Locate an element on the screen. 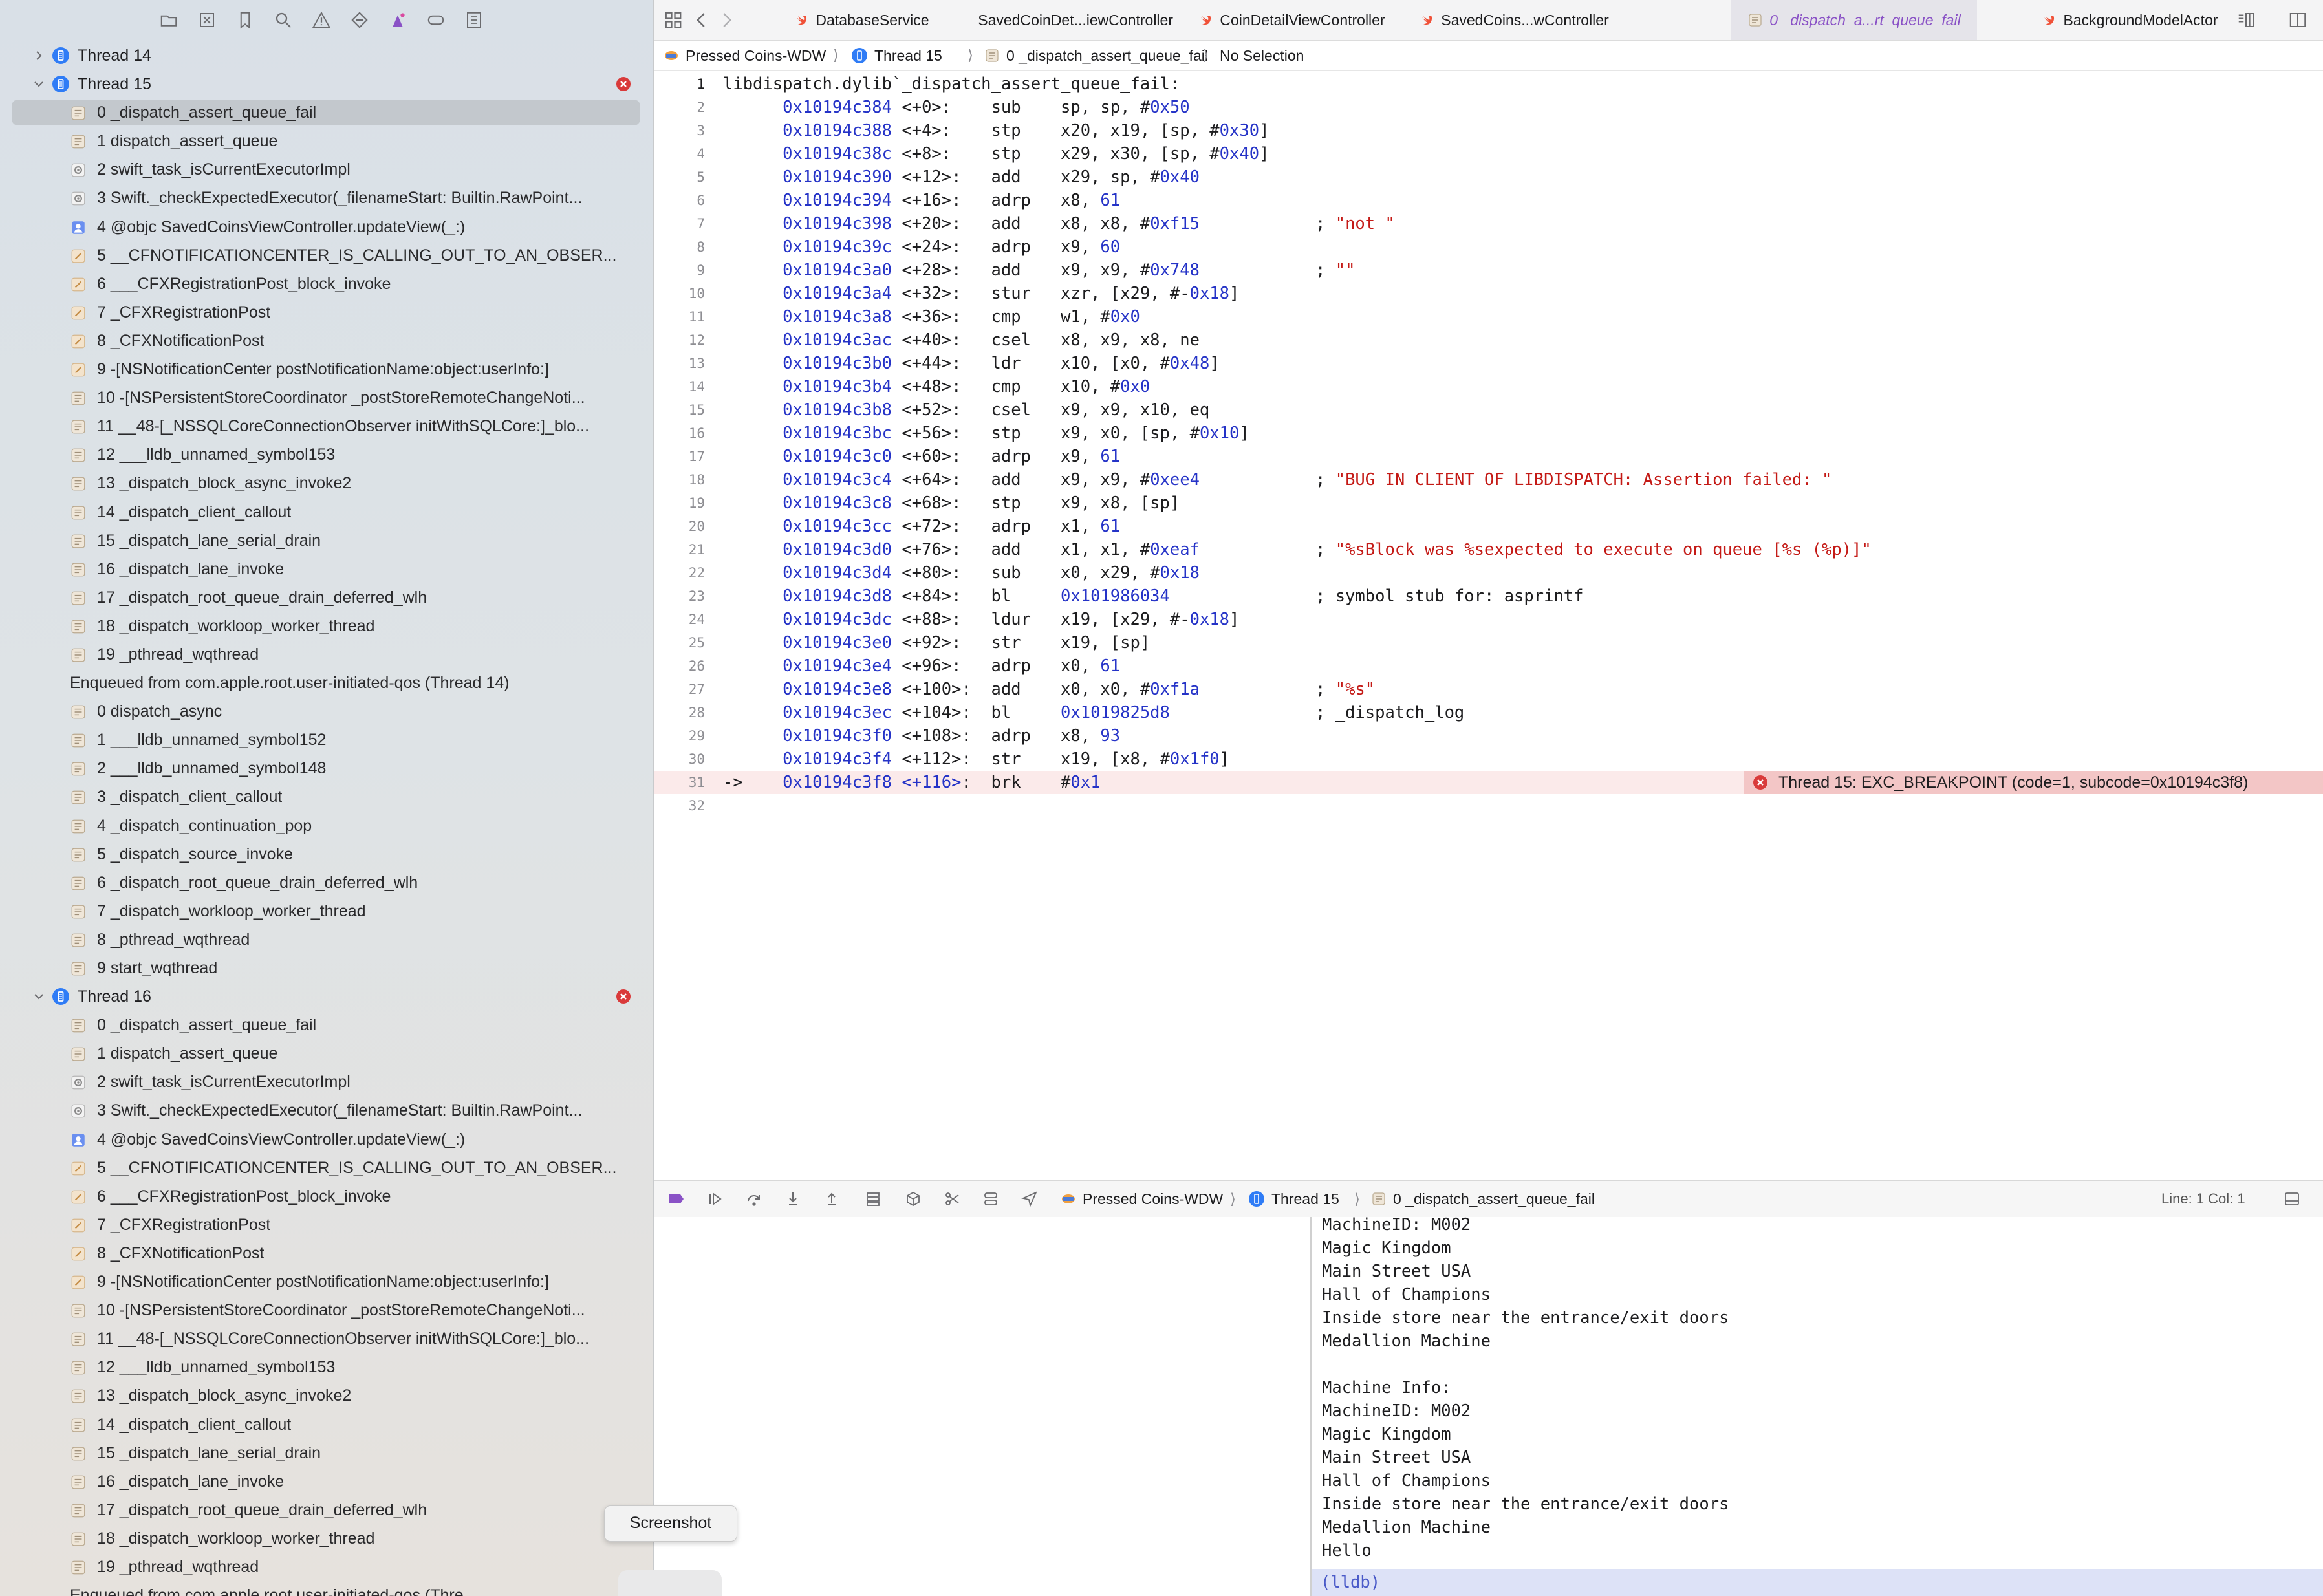  thread-row: Thread 16 is located at coordinates (326, 996).